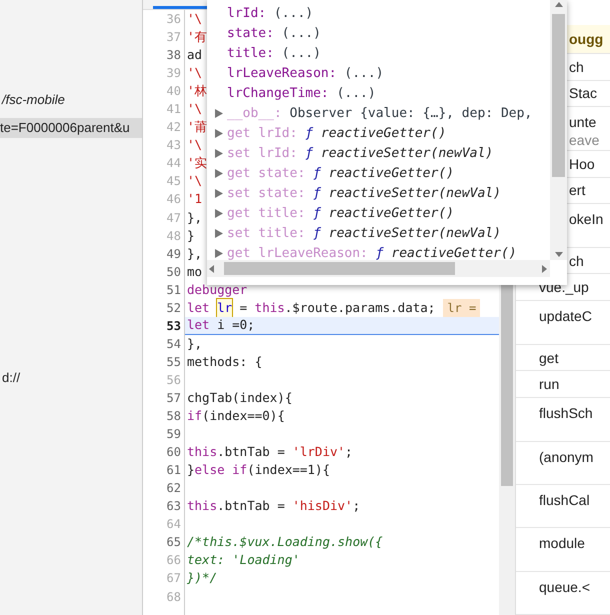 The width and height of the screenshot is (610, 615). I want to click on row-text: (anonym, so click(566, 457).